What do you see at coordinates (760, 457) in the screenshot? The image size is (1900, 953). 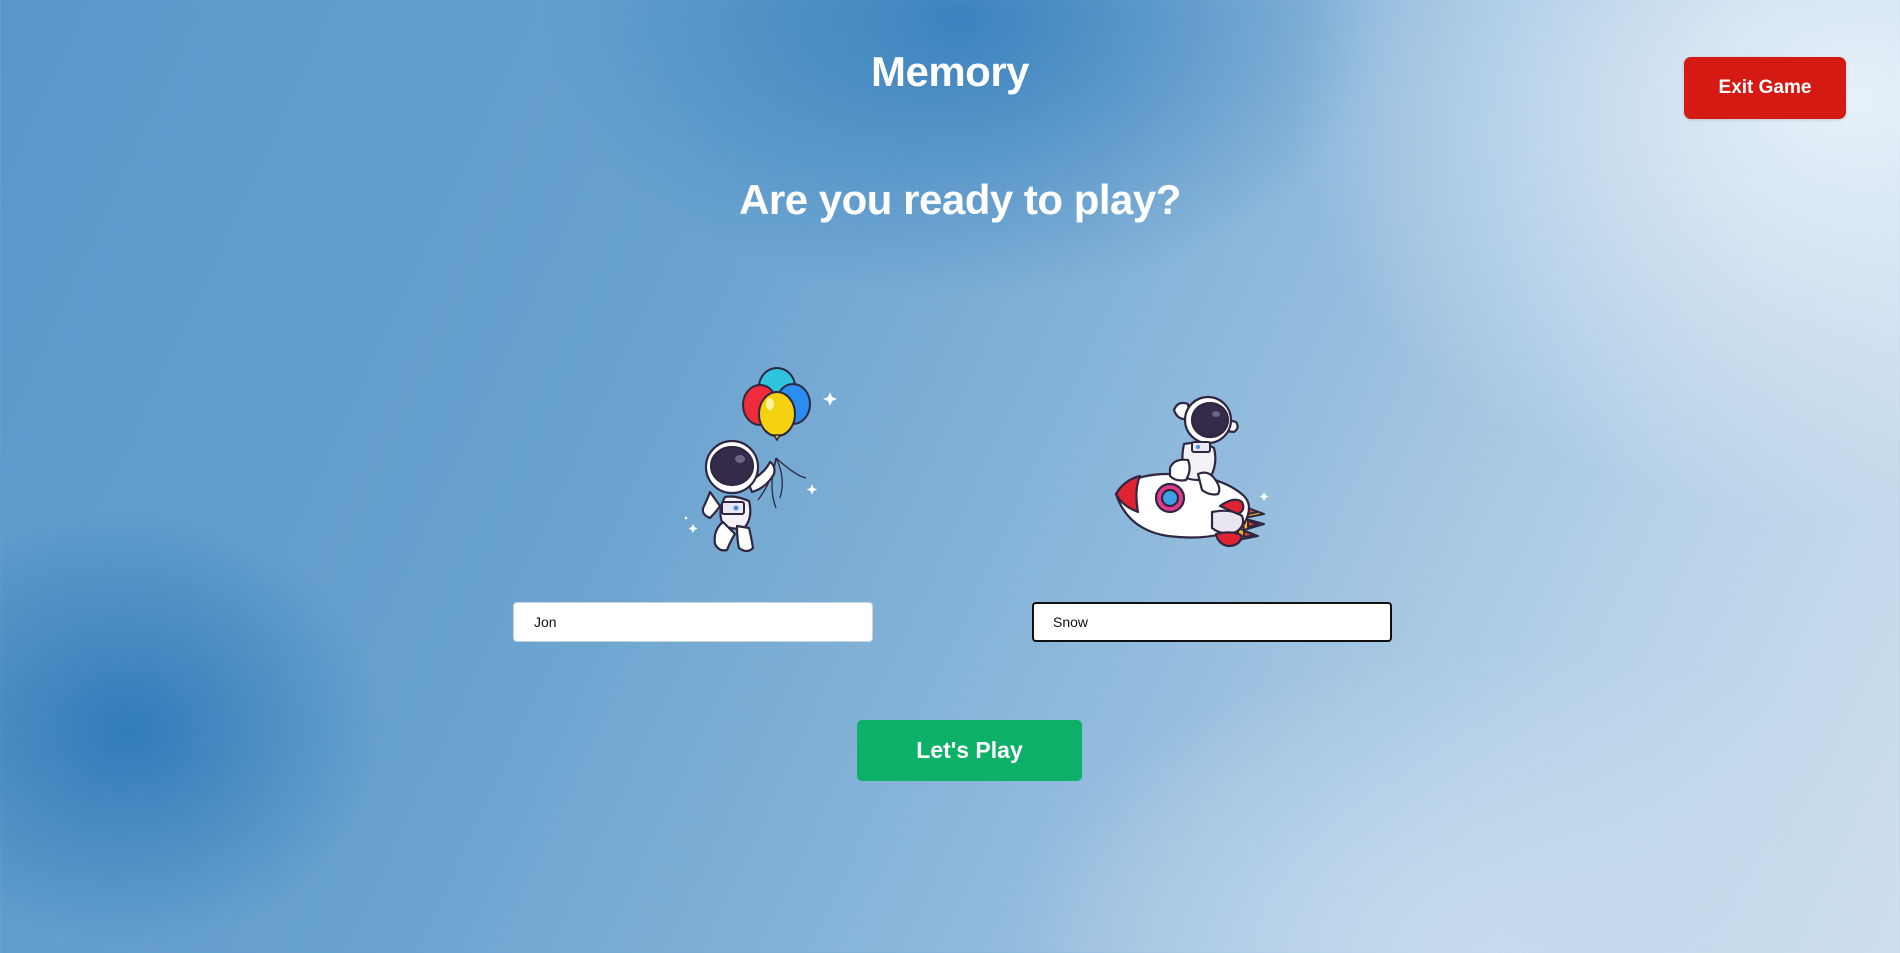 I see `astronaut-balloons-icon` at bounding box center [760, 457].